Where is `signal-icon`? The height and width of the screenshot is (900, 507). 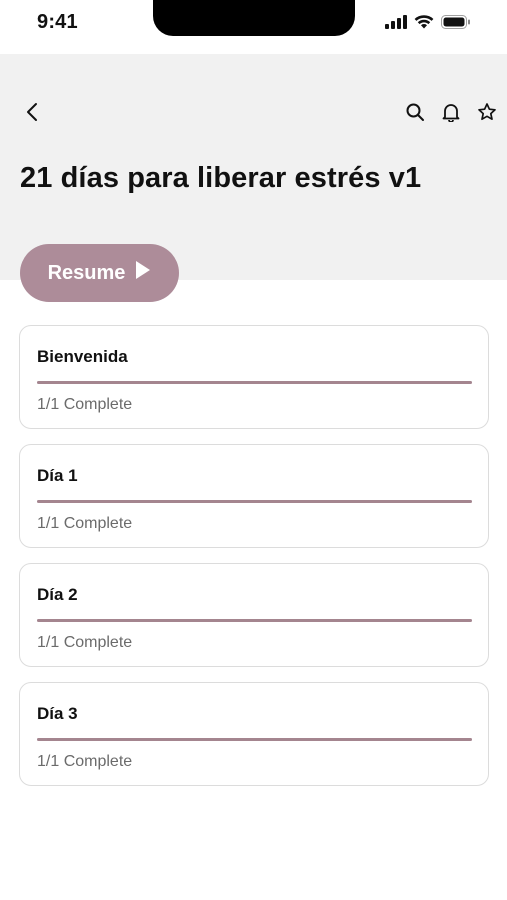
signal-icon is located at coordinates (396, 24).